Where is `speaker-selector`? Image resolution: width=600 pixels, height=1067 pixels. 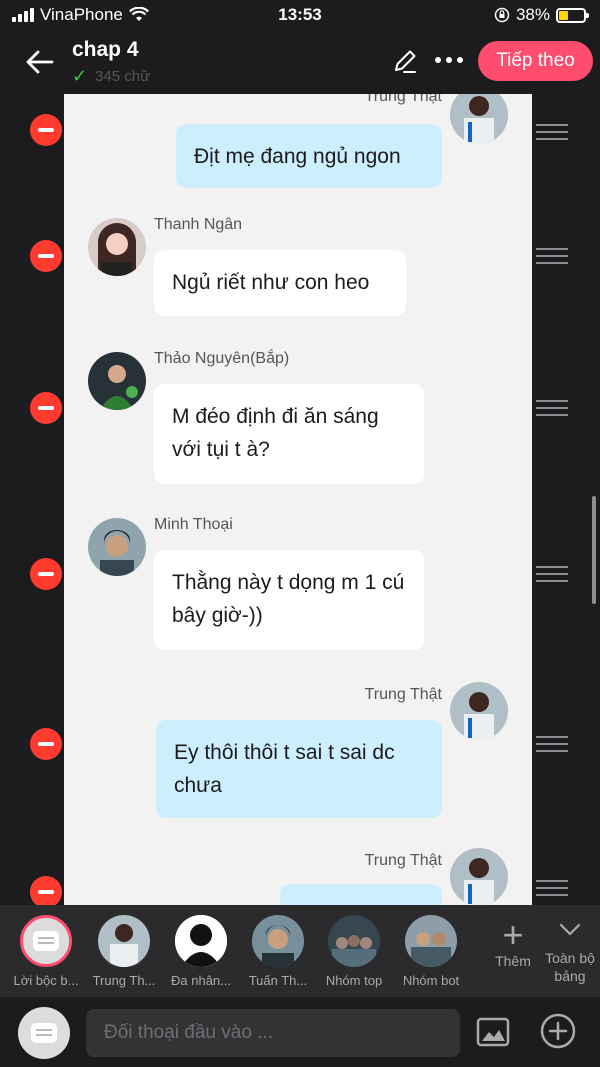
speaker-selector is located at coordinates (44, 1033).